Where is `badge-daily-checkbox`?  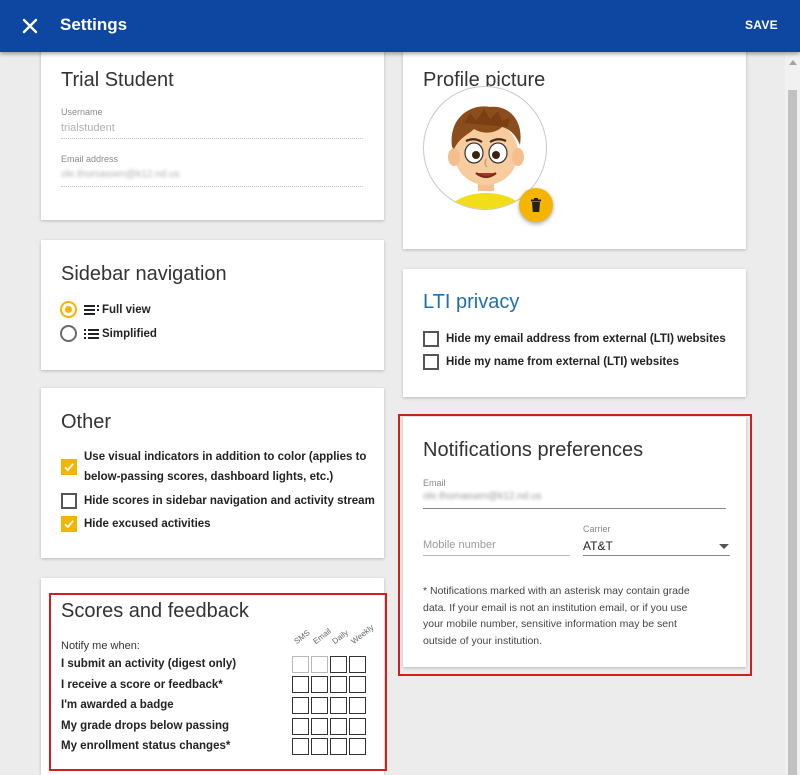 badge-daily-checkbox is located at coordinates (338, 705).